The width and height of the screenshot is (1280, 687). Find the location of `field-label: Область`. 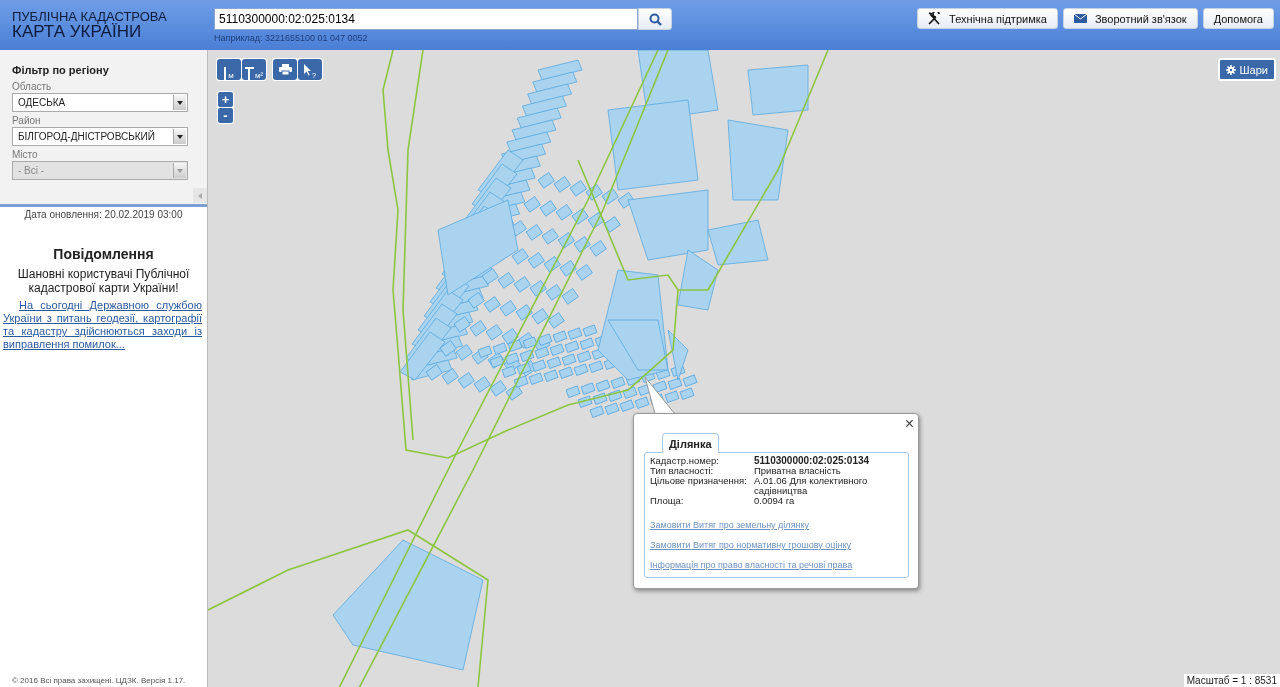

field-label: Область is located at coordinates (32, 86).